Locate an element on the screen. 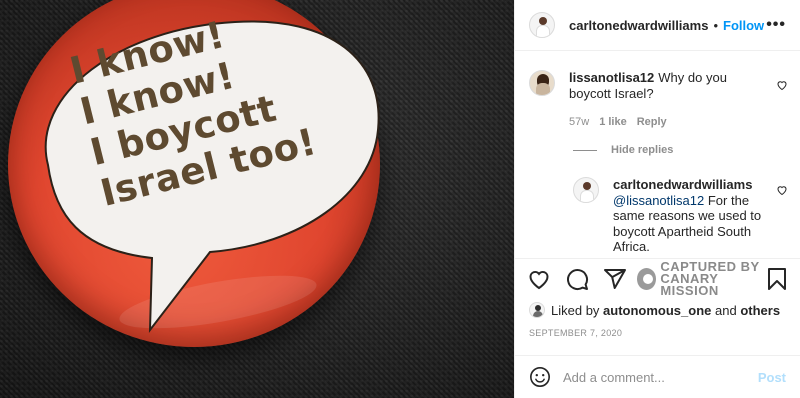  liker-username: autonomous_one is located at coordinates (657, 310).